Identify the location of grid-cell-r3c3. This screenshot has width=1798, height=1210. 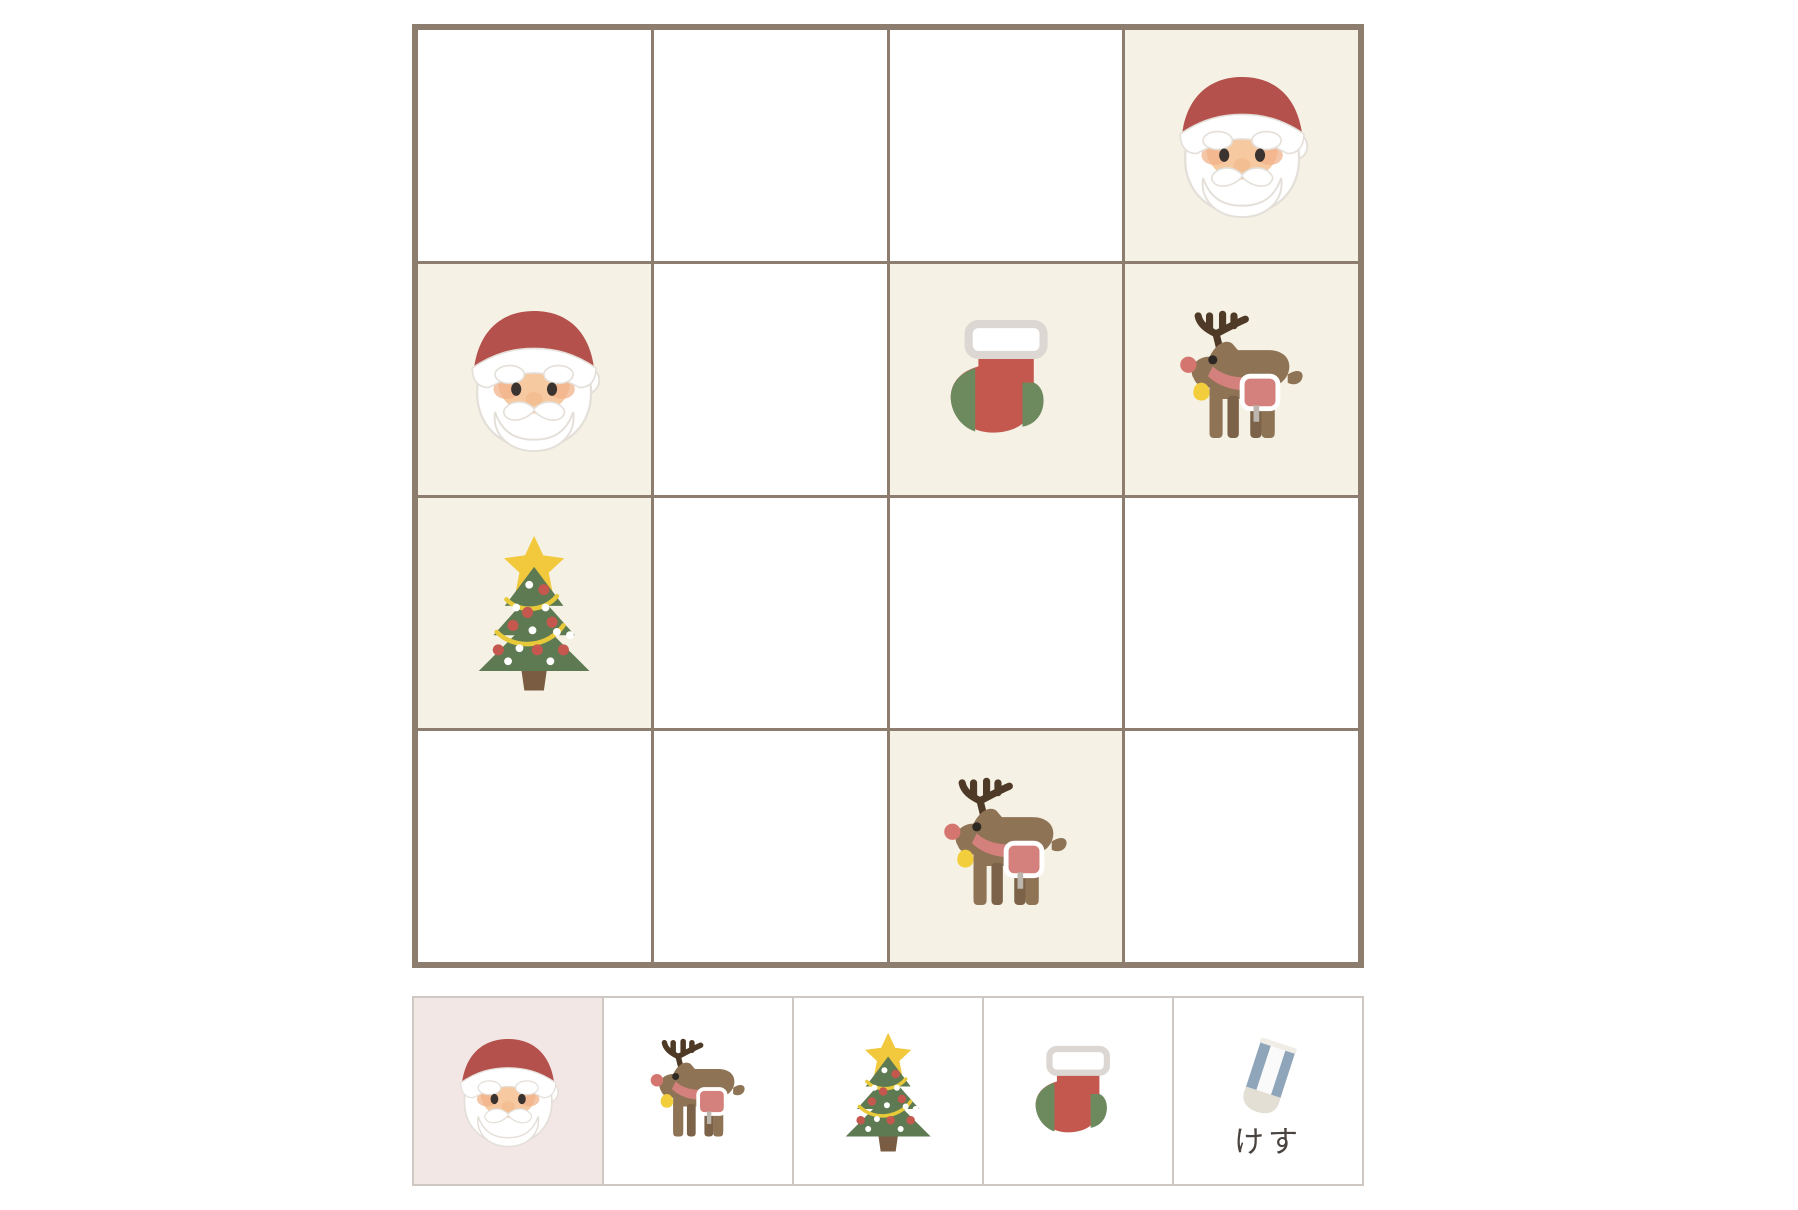
(1006, 613).